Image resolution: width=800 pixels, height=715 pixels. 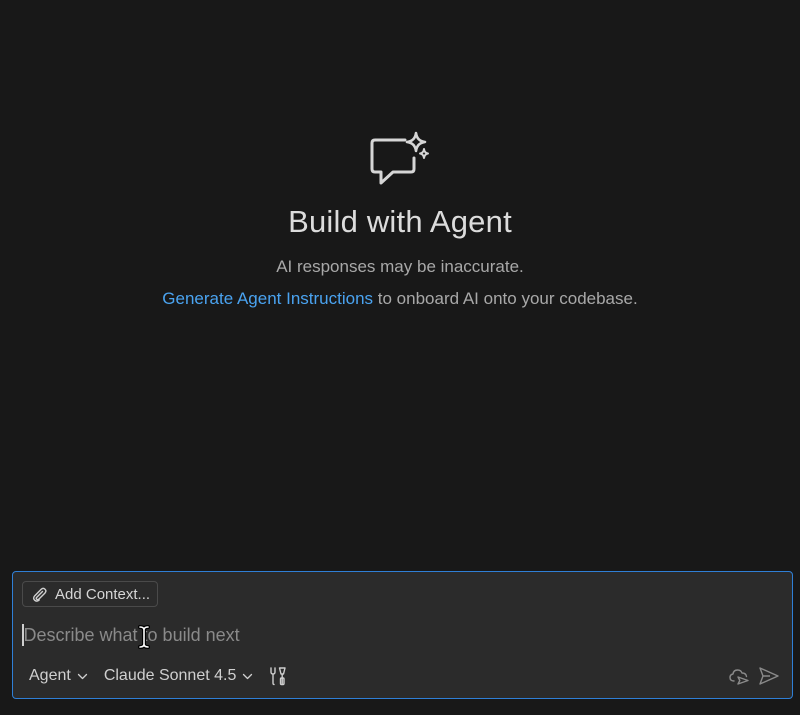 I want to click on welcome-title: Build with Agent, so click(x=400, y=221).